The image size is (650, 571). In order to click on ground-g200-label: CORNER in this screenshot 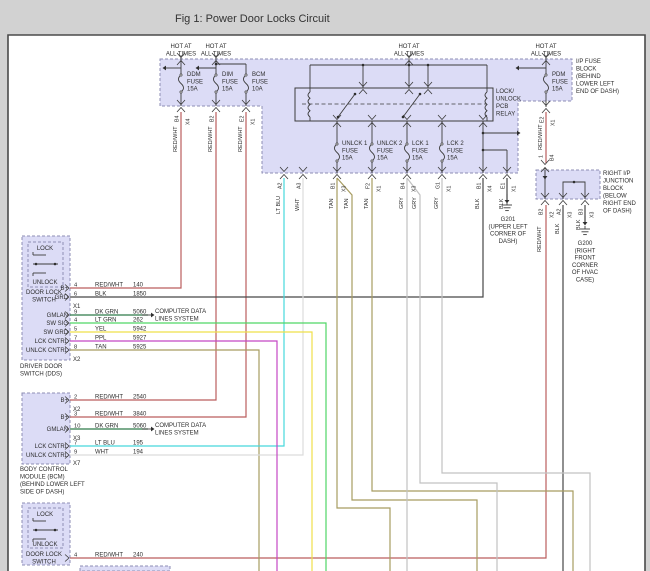, I will do `click(585, 266)`.